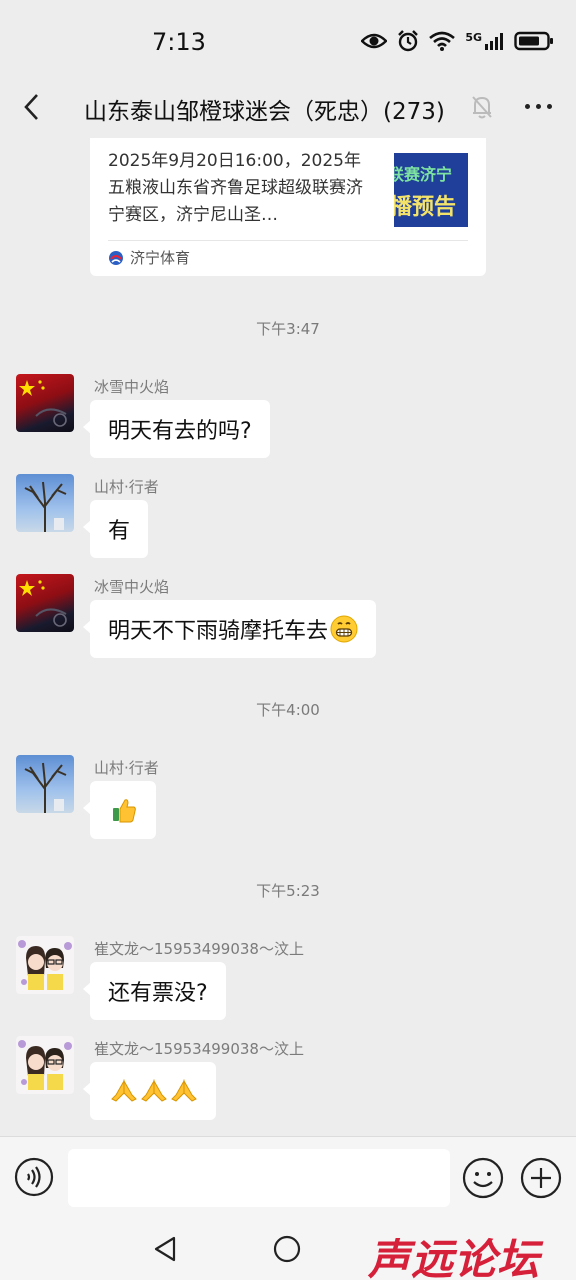 The image size is (576, 1280). I want to click on timestamp: 下午4:00, so click(288, 710).